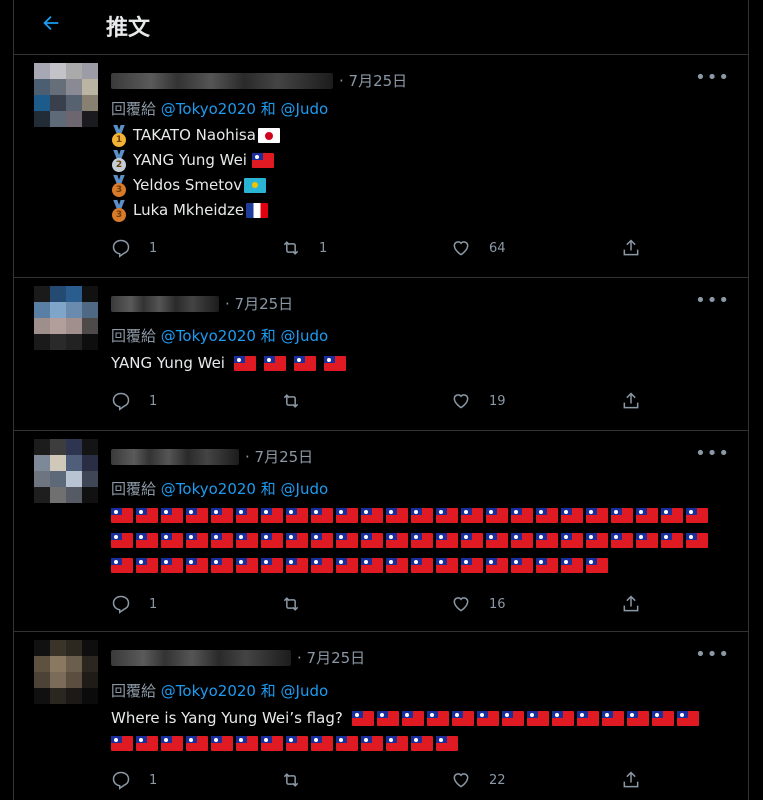  Describe the element at coordinates (497, 401) in the screenshot. I see `like-count: 19` at that location.